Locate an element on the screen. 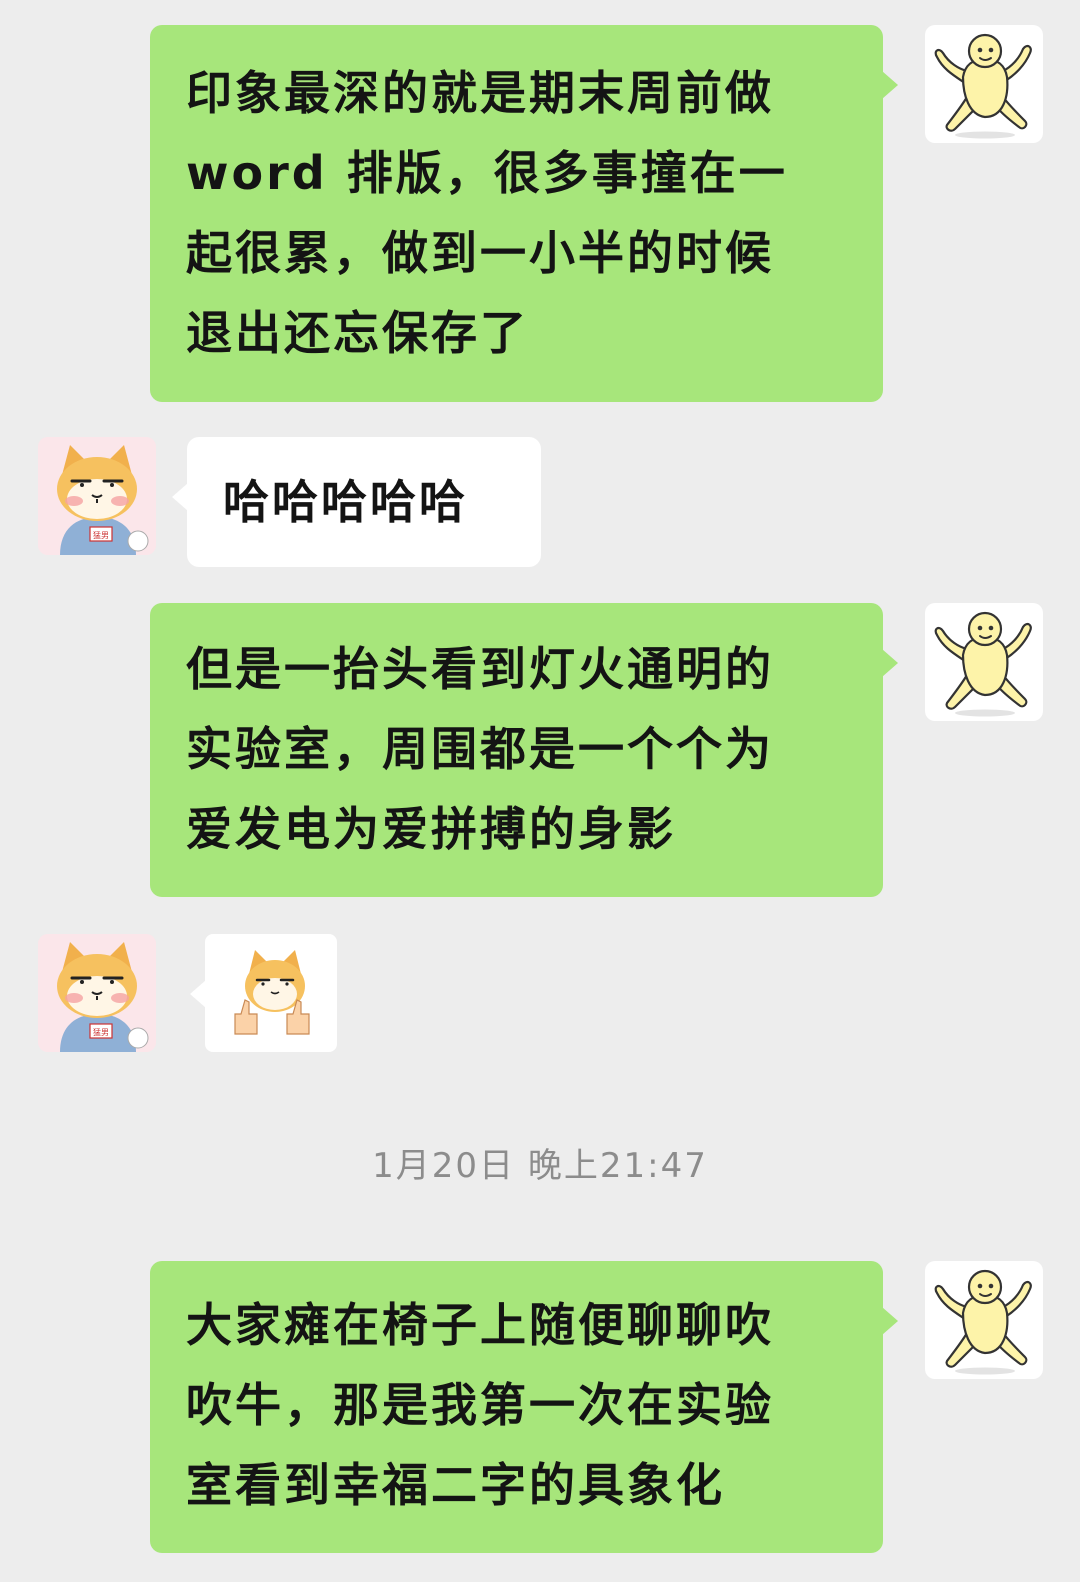 This screenshot has width=1080, height=1582. message-line: 室看到幸福二字的具象化 is located at coordinates (455, 1485).